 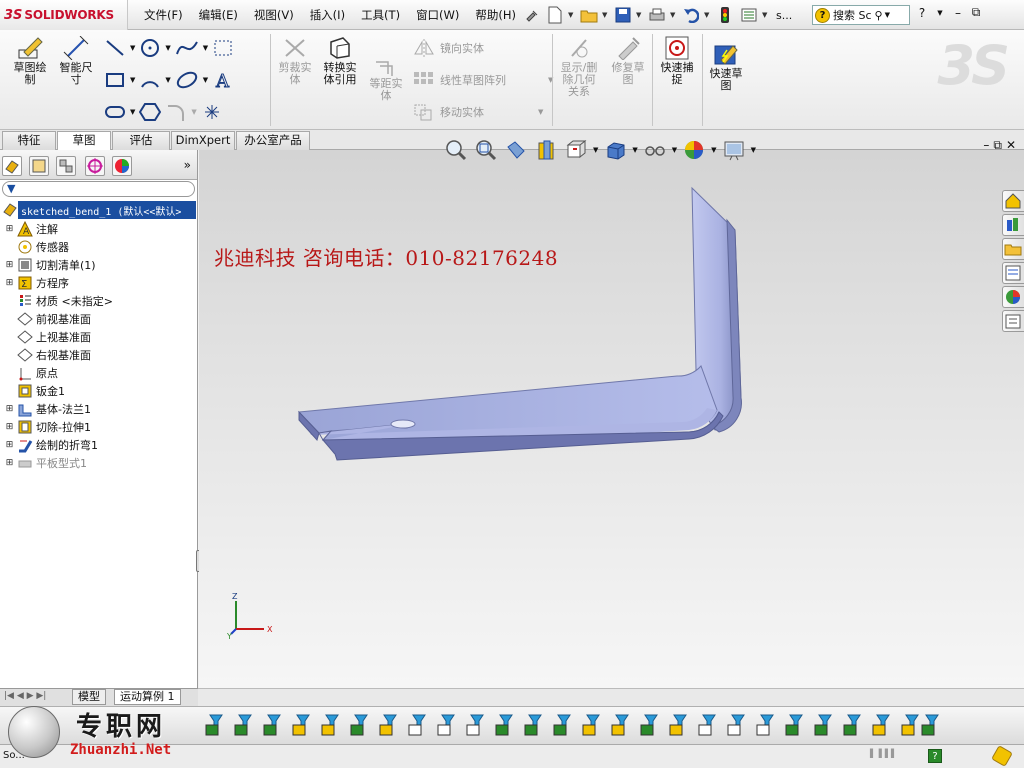 I want to click on display-delete-relations-button: 显示/删 除几何 关系, so click(x=579, y=67).